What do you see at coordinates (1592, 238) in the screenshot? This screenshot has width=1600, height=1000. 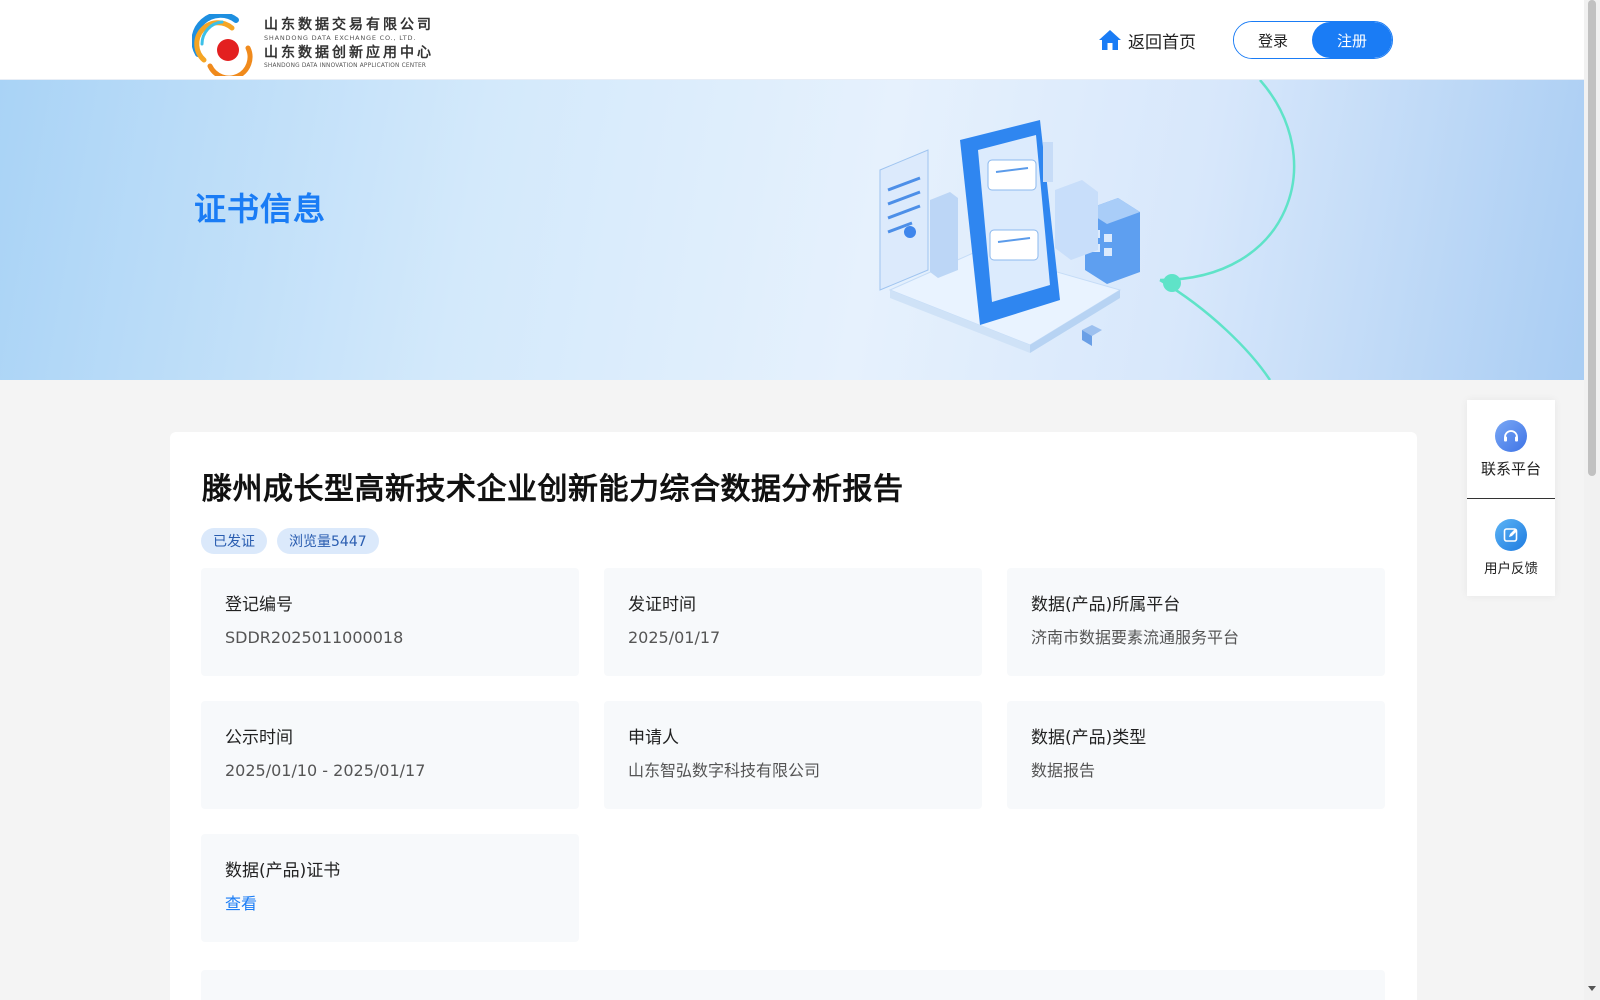 I see `scrollbar-thumb` at bounding box center [1592, 238].